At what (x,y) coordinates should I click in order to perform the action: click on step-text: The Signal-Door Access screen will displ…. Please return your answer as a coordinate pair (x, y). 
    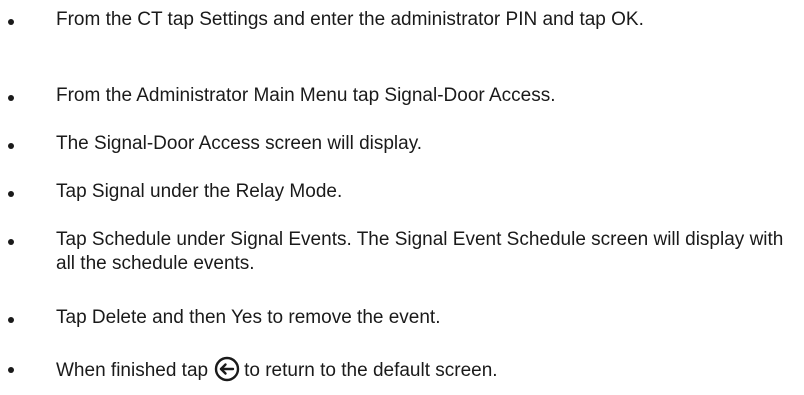
    Looking at the image, I should click on (239, 143).